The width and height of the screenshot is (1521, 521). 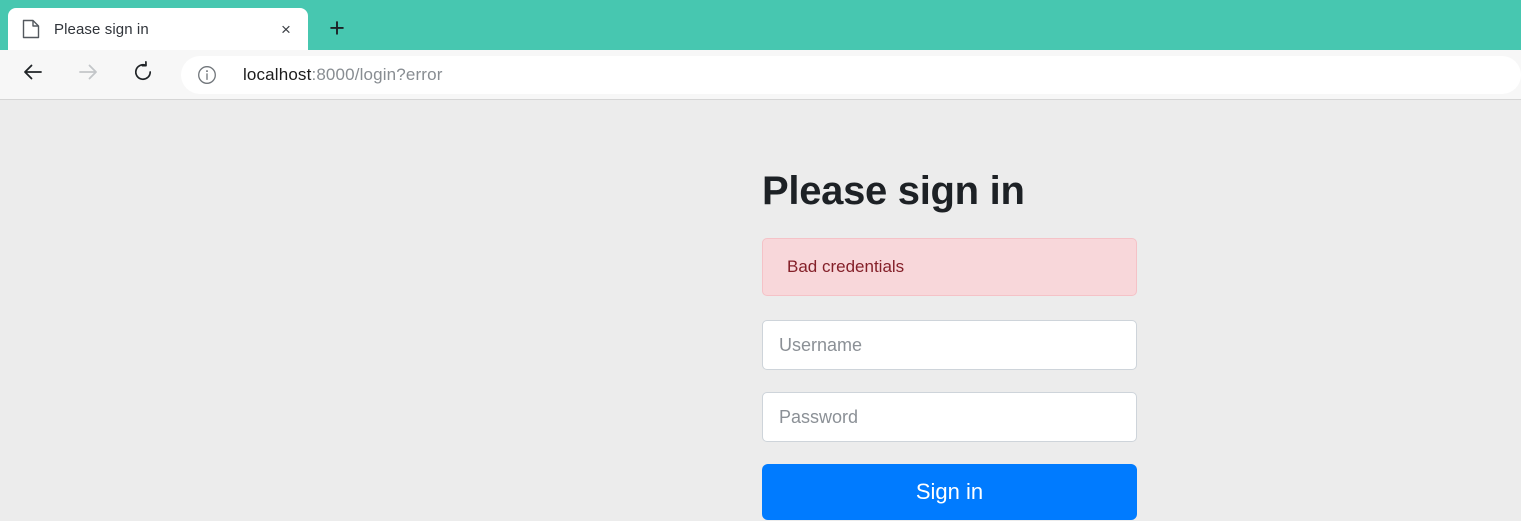 What do you see at coordinates (851, 74) in the screenshot?
I see `address-bar: localhost:8000/login?error` at bounding box center [851, 74].